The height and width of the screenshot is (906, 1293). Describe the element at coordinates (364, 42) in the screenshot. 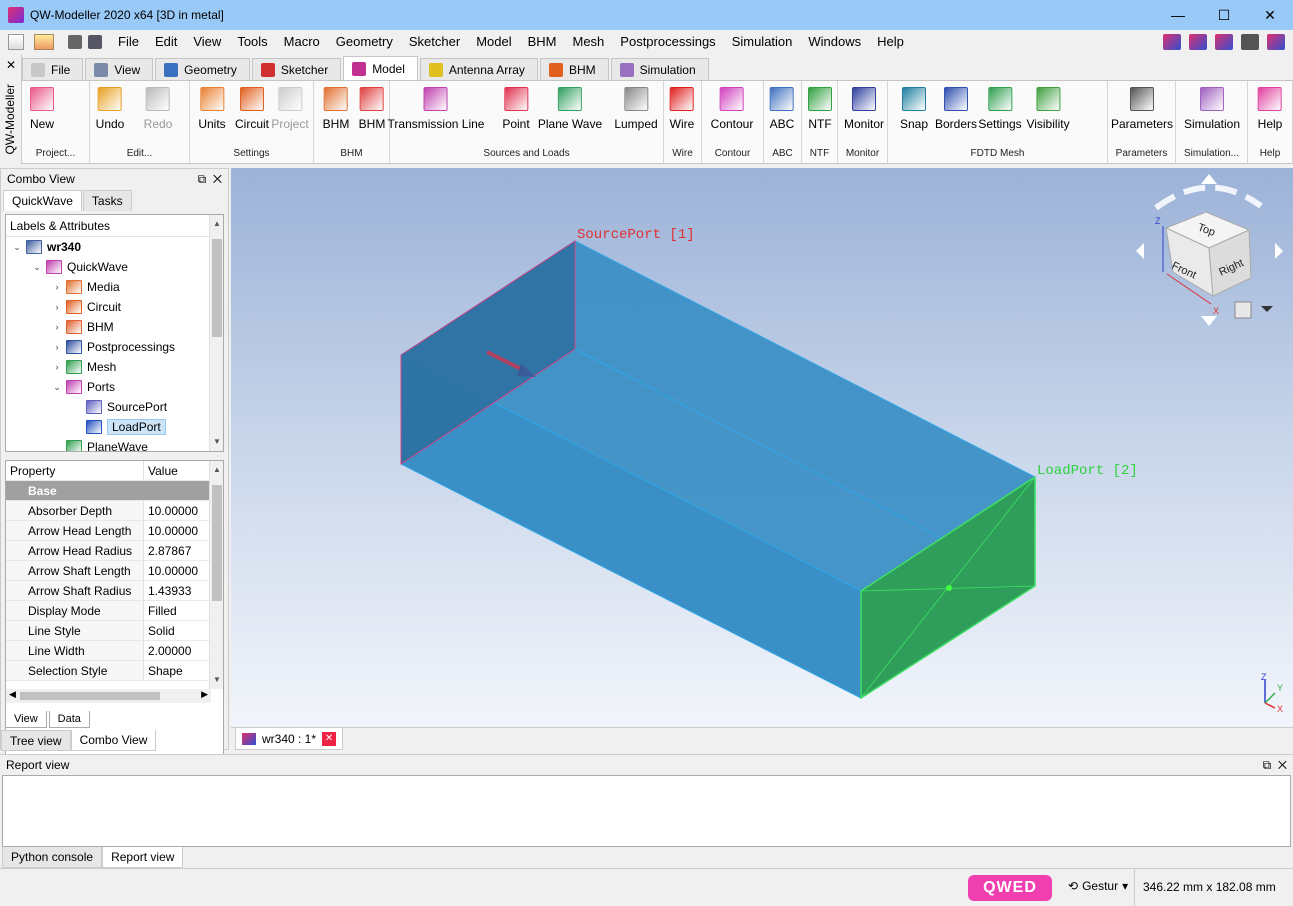

I see `menu-geometry: Geometry` at that location.